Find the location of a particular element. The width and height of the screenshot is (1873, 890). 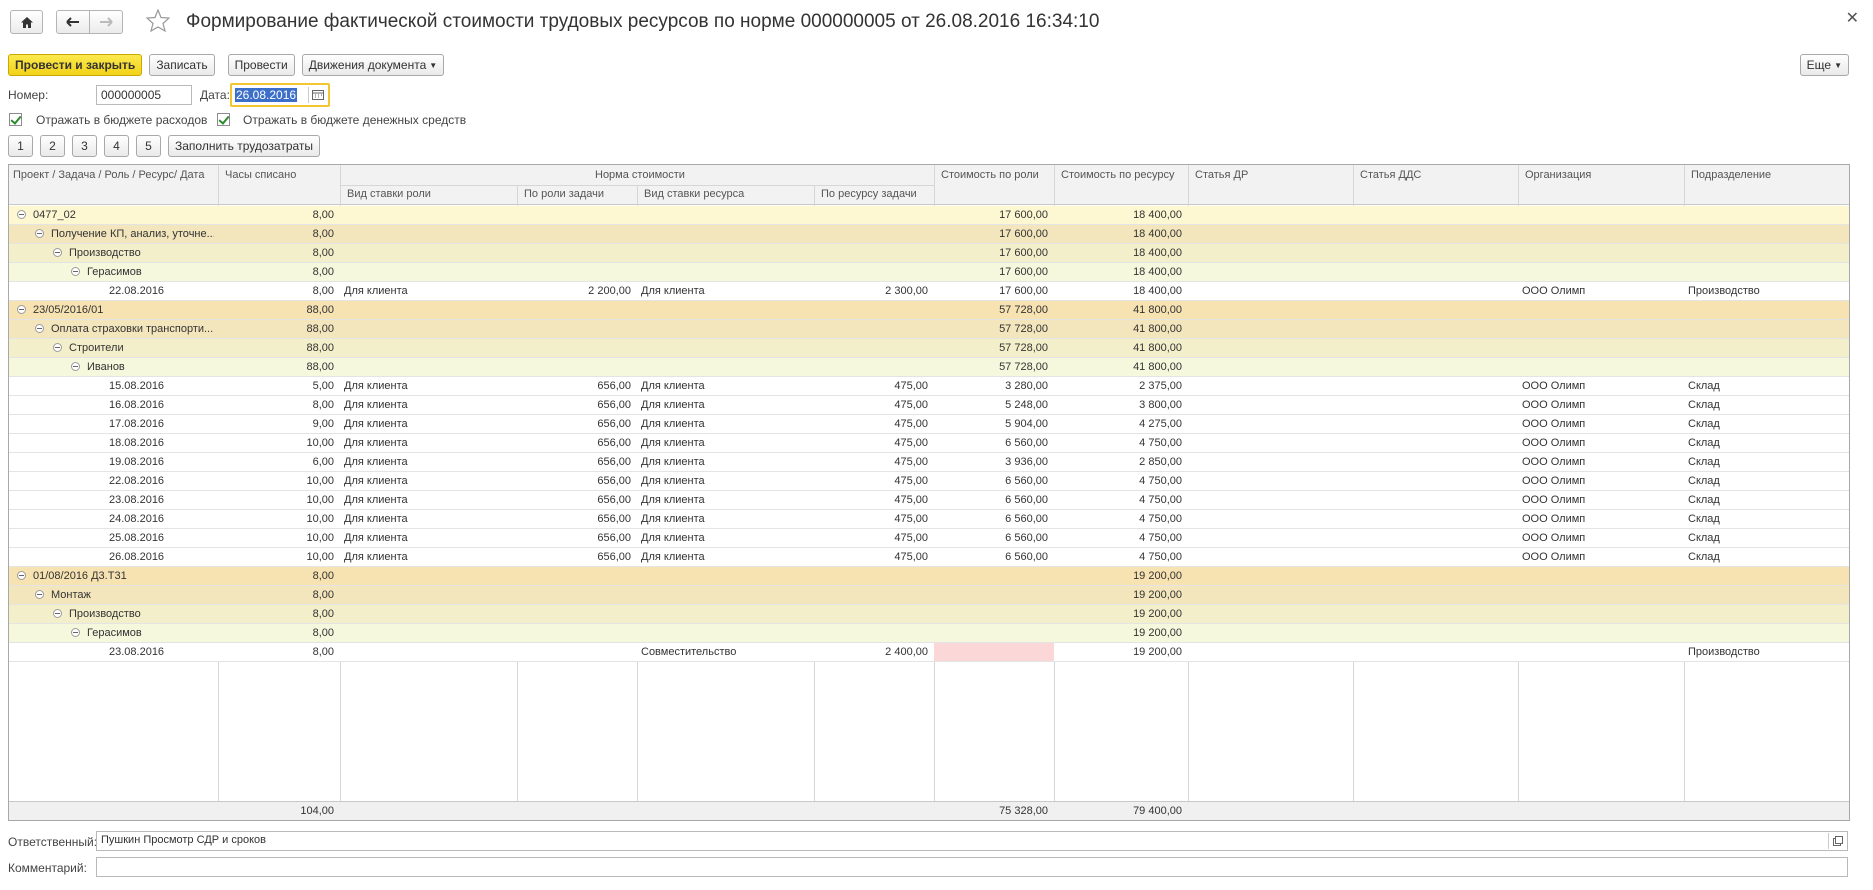

close-icon: ✕ is located at coordinates (1852, 18).